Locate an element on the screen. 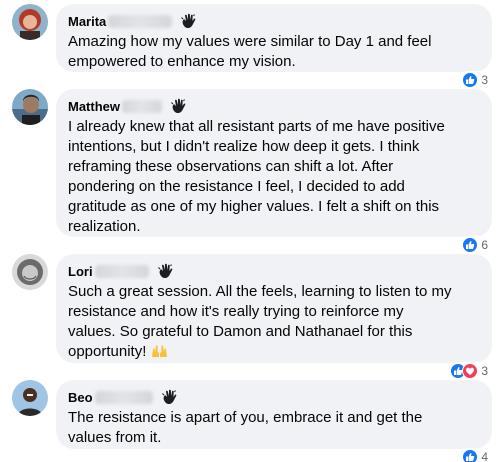 This screenshot has height=462, width=498. author-name: Matthew is located at coordinates (94, 106).